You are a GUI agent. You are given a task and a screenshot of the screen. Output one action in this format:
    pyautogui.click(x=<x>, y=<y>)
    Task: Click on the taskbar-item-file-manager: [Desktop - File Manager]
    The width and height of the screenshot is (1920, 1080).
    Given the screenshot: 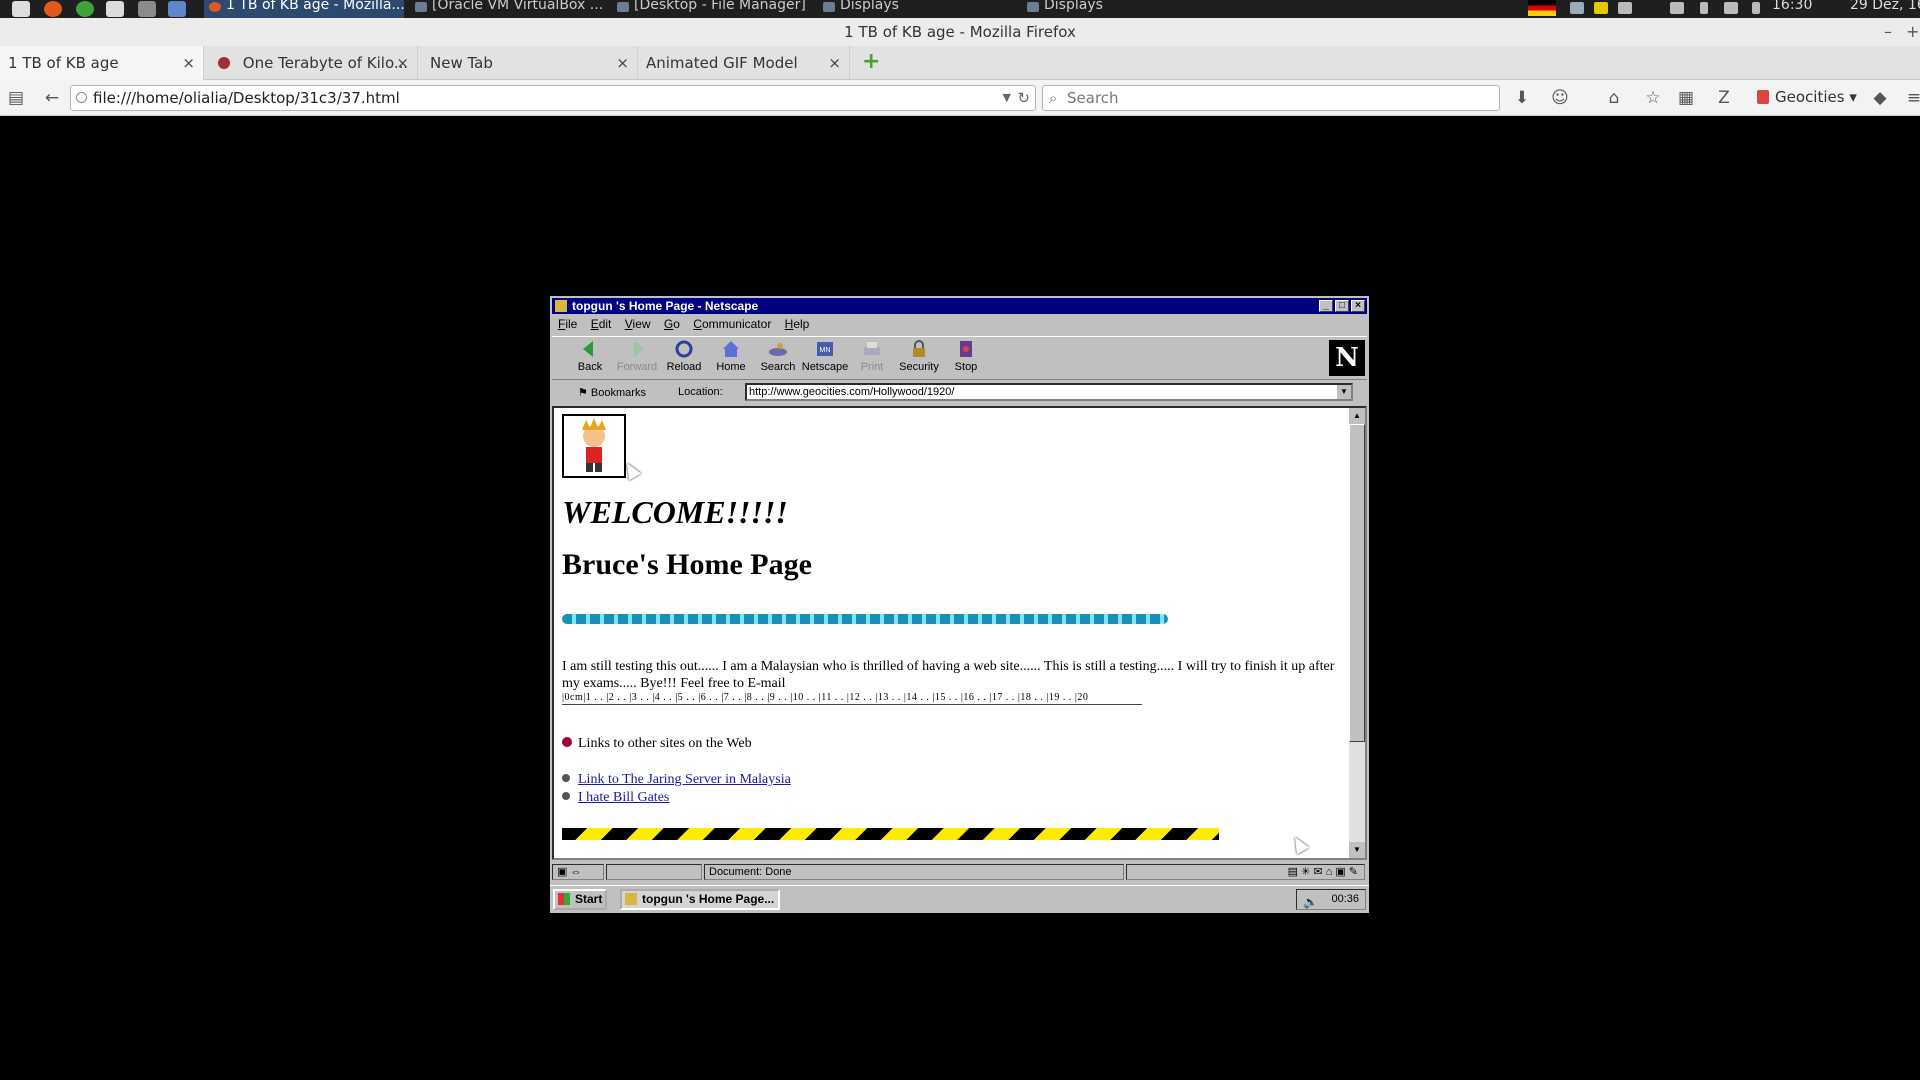 What is the action you would take?
    pyautogui.click(x=712, y=9)
    